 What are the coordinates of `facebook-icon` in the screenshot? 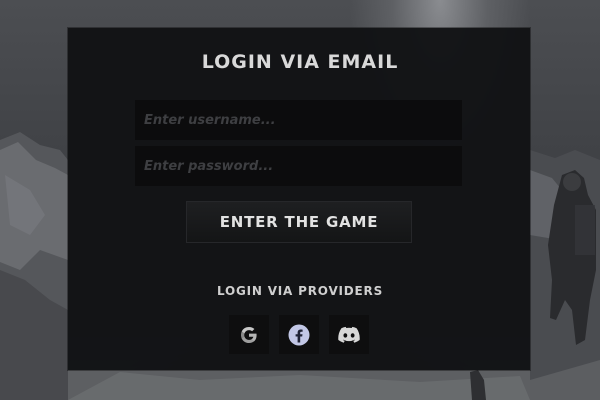 It's located at (299, 335).